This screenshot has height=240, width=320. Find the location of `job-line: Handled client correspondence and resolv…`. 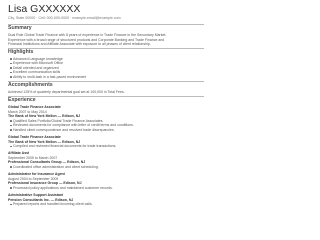

job-line: Handled client correspondence and resolv… is located at coordinates (64, 129).